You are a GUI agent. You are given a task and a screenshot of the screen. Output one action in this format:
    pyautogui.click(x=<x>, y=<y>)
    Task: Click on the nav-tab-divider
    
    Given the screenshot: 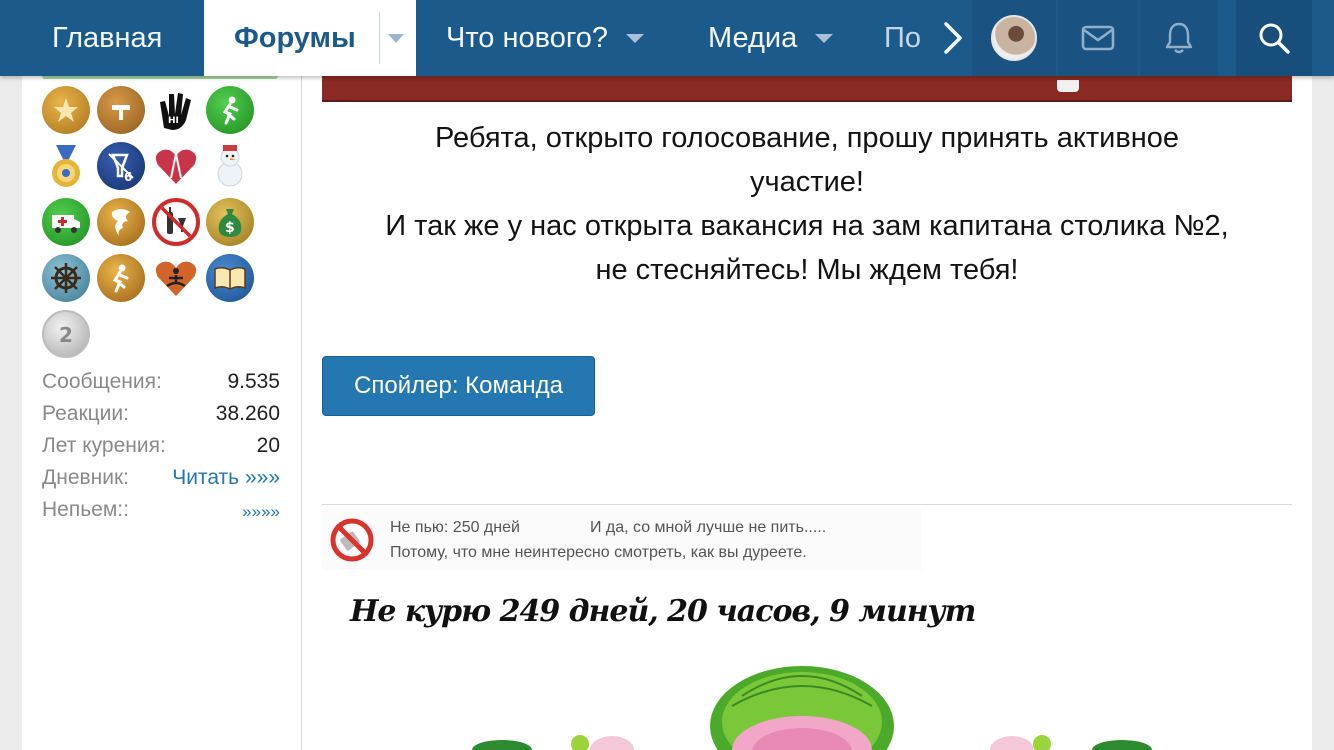 What is the action you would take?
    pyautogui.click(x=379, y=38)
    